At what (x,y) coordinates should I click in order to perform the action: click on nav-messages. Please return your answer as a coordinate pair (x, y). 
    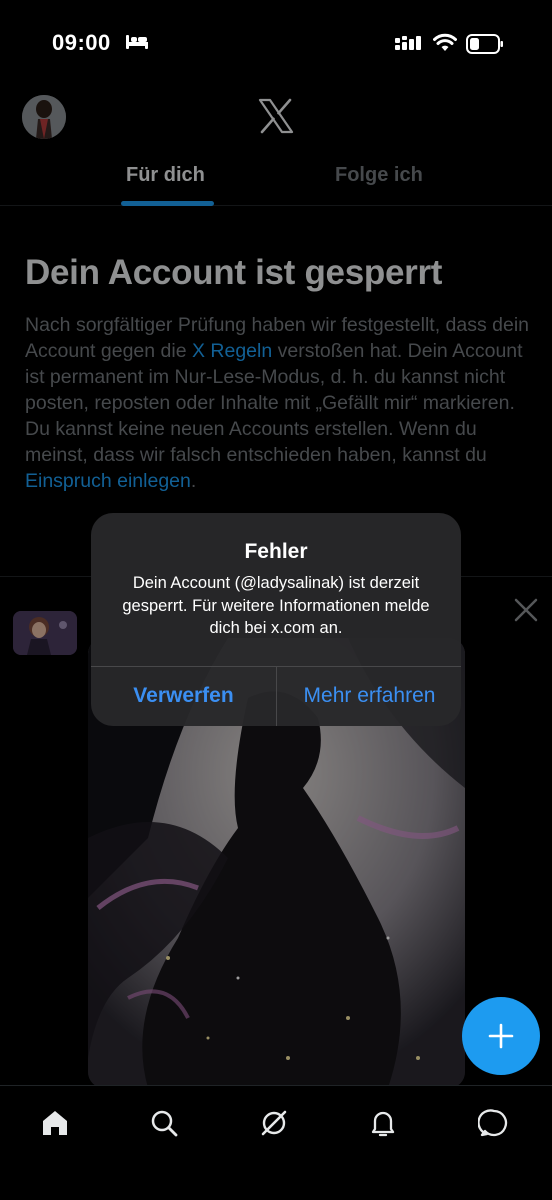
    Looking at the image, I should click on (494, 1123).